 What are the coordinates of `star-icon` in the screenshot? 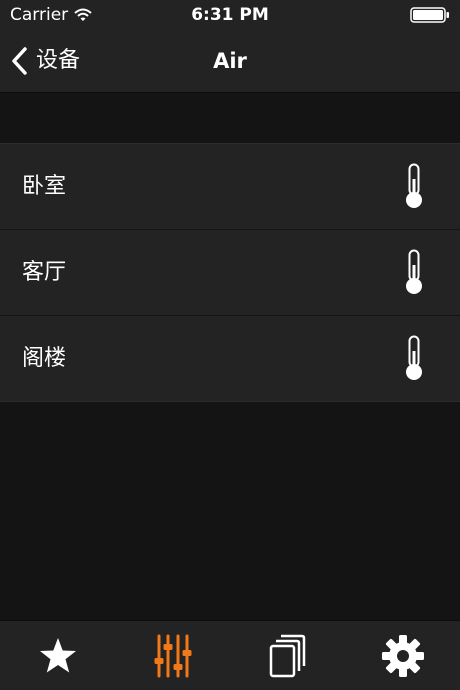 It's located at (57, 655).